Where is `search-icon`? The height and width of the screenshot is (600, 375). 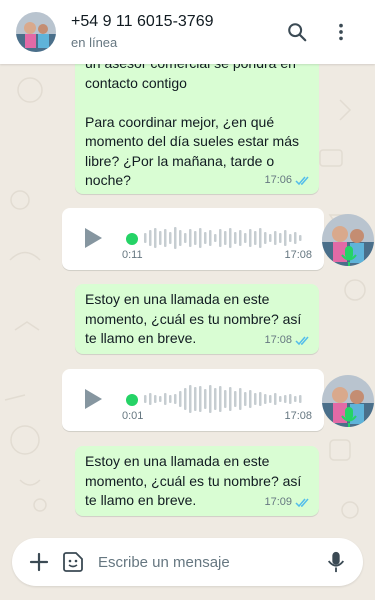
search-icon is located at coordinates (297, 32).